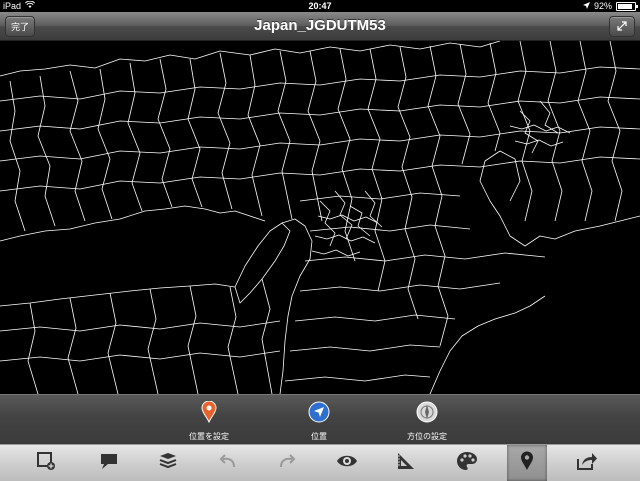  I want to click on undo-icon, so click(228, 463).